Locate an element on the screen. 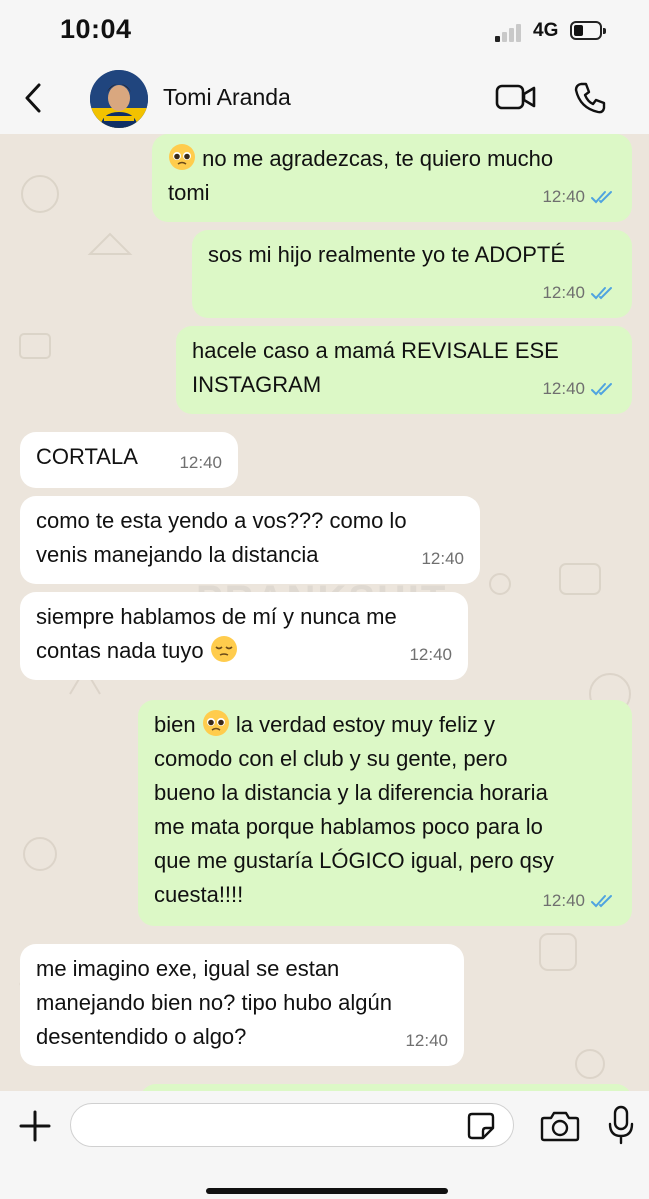 This screenshot has height=1199, width=649. message-line: que me gustaría LÓGICO igual, pero qsy is located at coordinates (385, 861).